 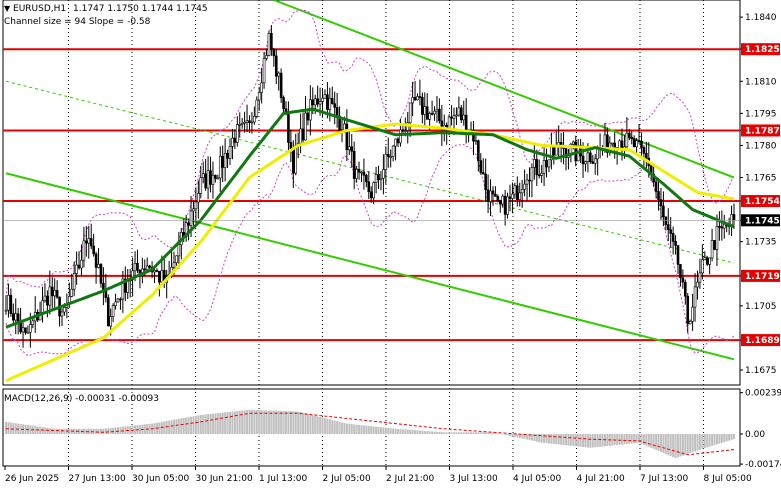 What do you see at coordinates (664, 479) in the screenshot?
I see `x-tick-label: 7 Jul 13:00` at bounding box center [664, 479].